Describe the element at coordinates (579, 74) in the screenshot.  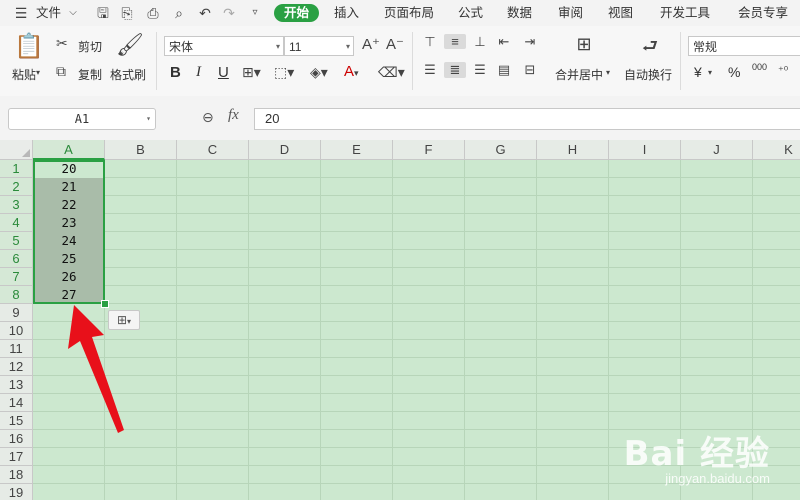
I see `merge-center-button: 合并居中` at that location.